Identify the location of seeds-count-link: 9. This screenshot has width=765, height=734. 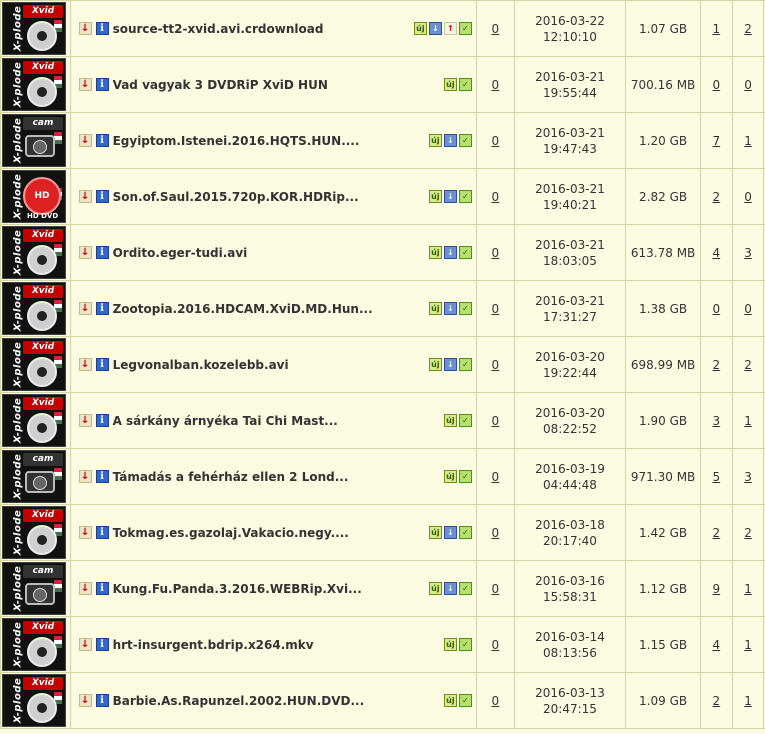
(716, 589).